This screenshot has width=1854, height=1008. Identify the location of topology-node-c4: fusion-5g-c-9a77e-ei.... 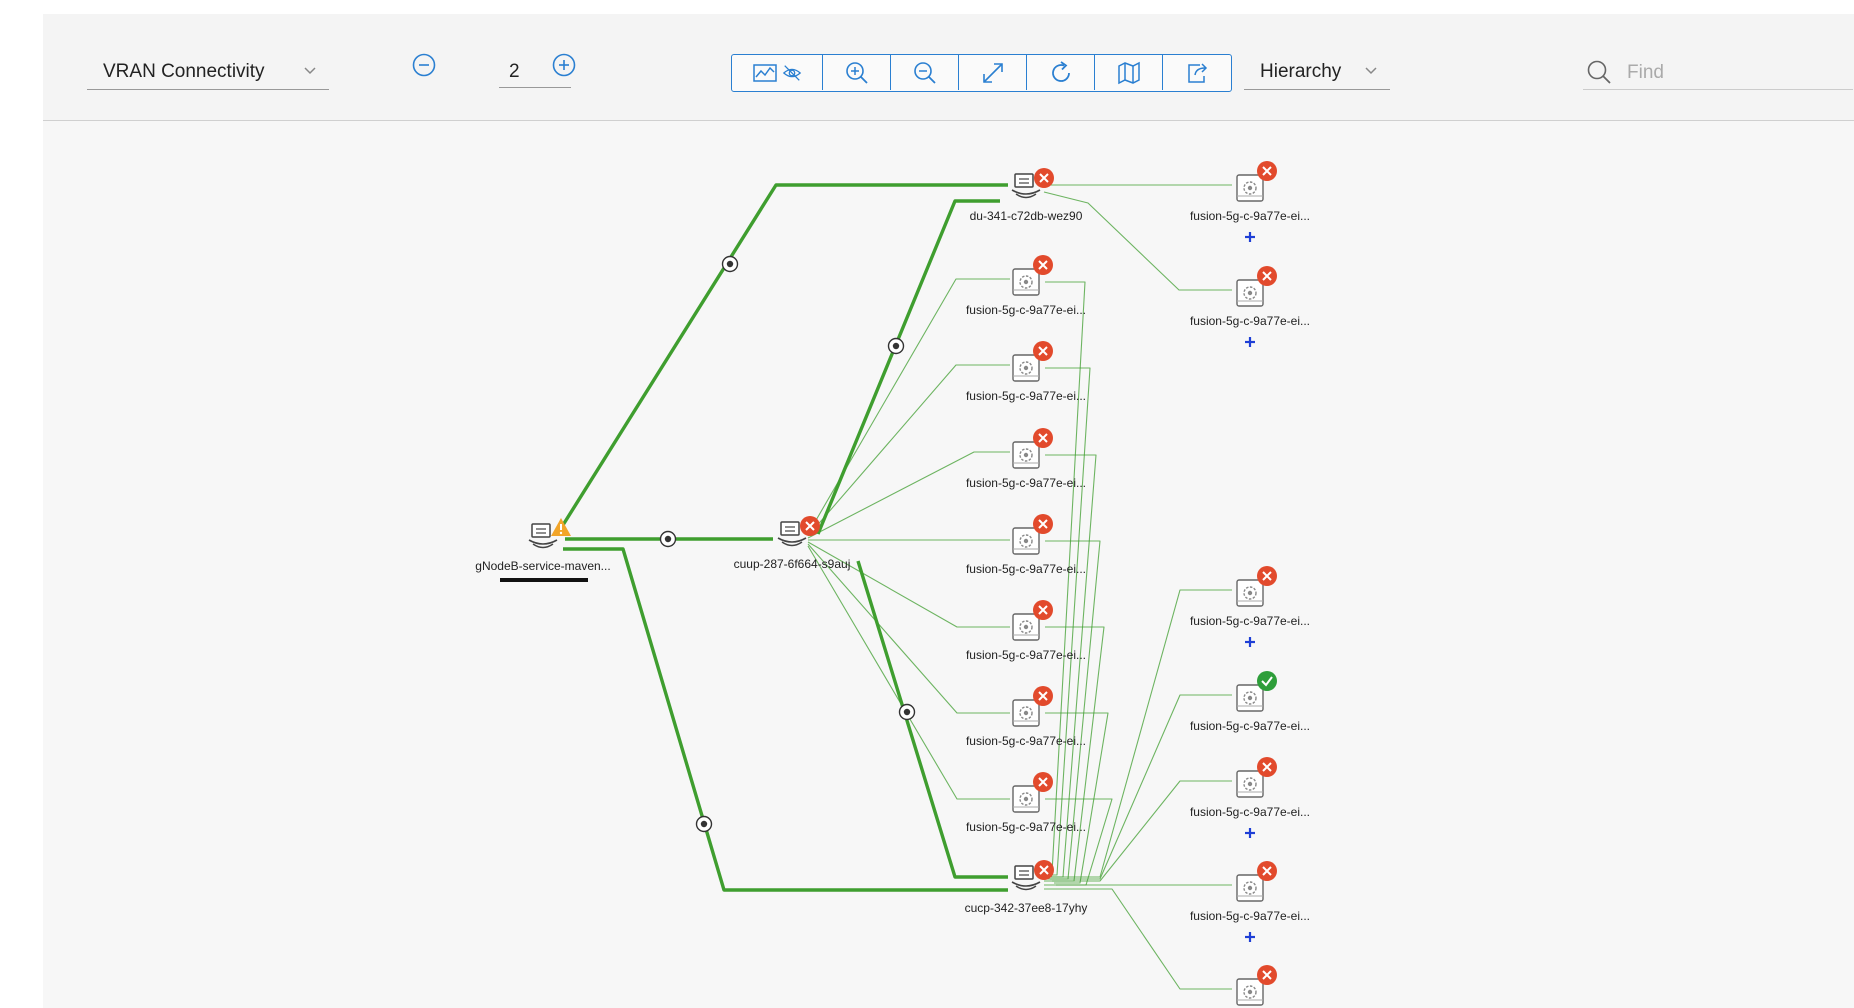
(1250, 901).